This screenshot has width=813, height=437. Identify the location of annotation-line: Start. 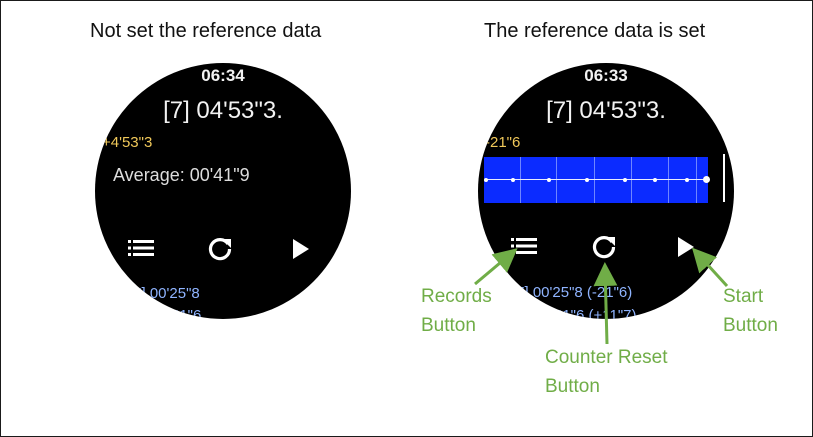
(743, 296).